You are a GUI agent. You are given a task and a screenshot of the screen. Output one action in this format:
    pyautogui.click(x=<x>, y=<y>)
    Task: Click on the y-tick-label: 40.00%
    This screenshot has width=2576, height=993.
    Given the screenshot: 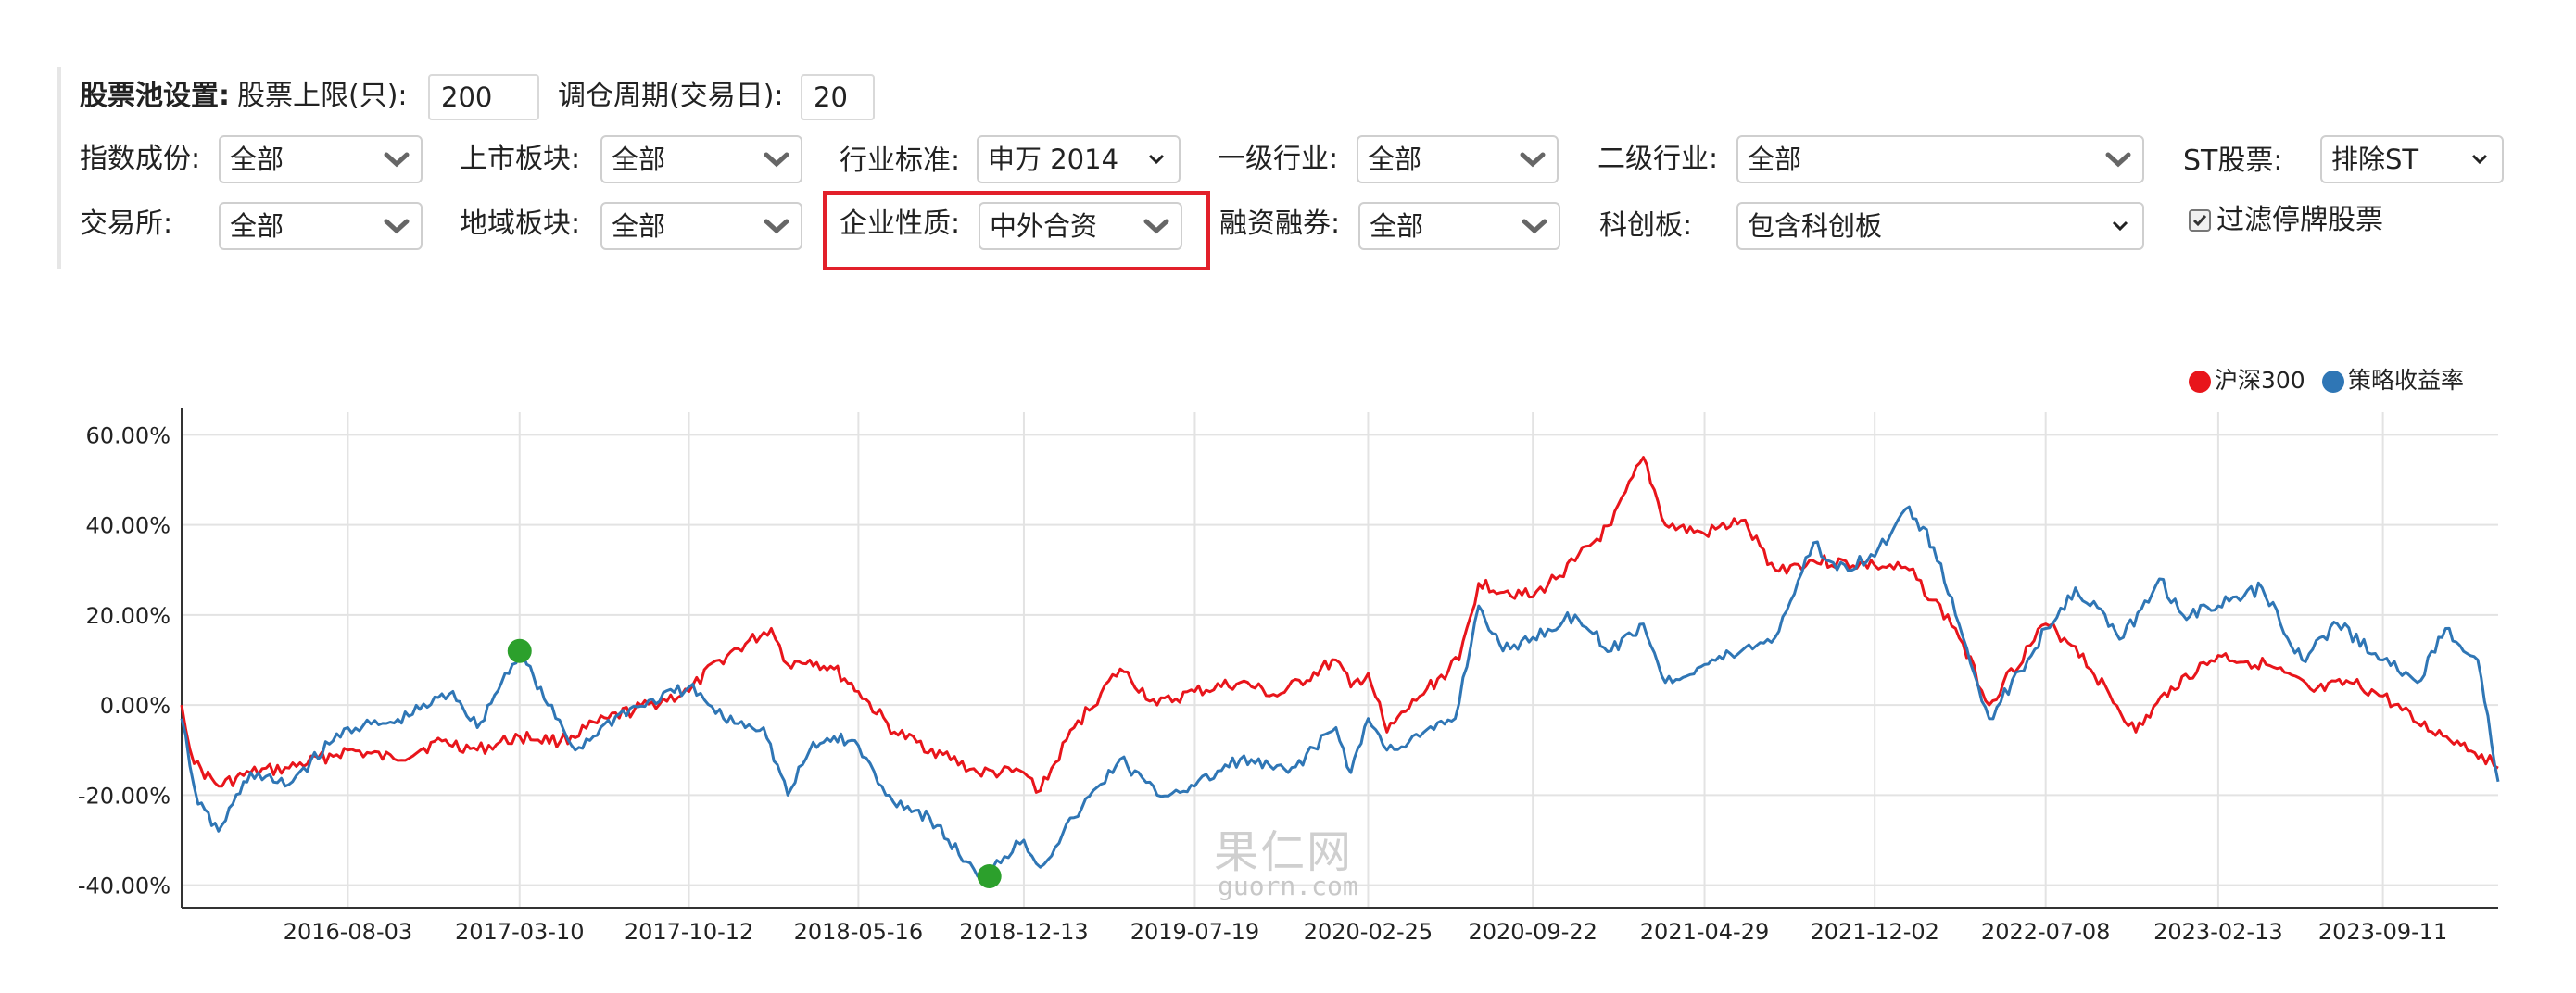 What is the action you would take?
    pyautogui.click(x=128, y=526)
    